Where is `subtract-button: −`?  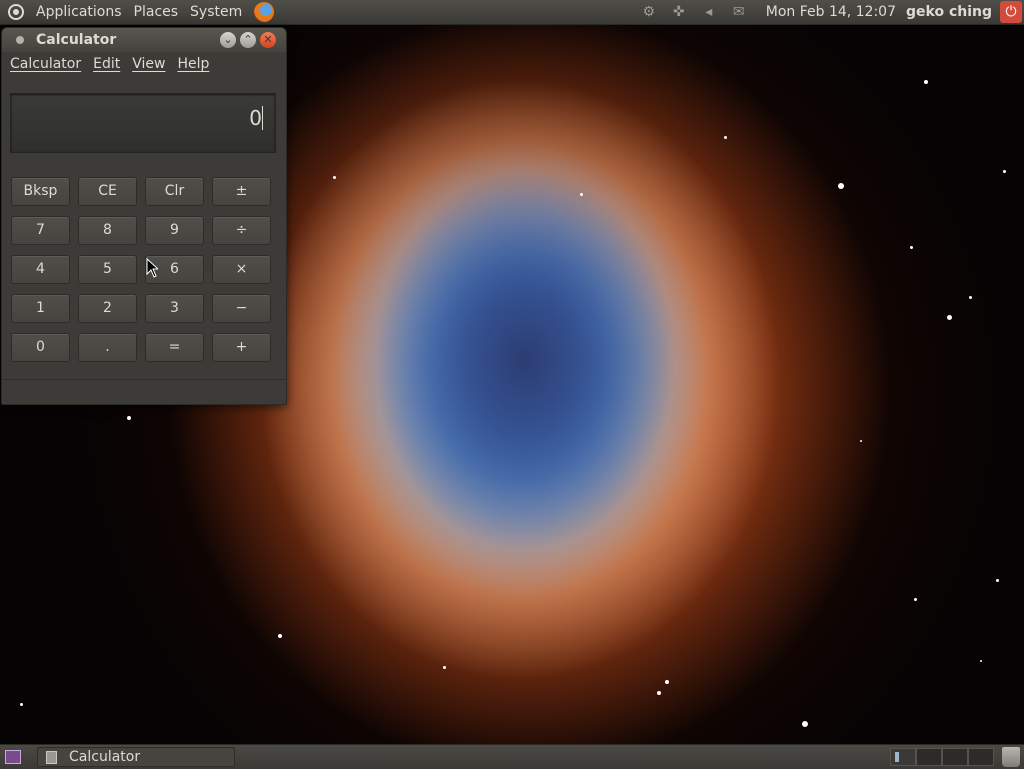 subtract-button: − is located at coordinates (241, 308).